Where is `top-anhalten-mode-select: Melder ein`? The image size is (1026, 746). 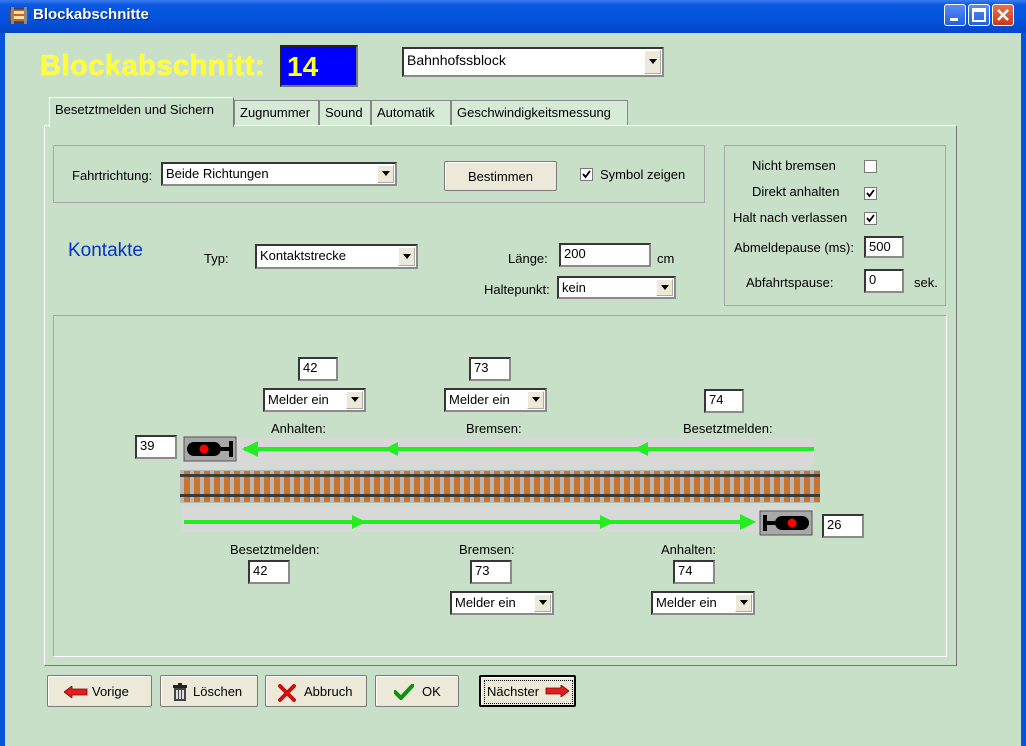
top-anhalten-mode-select: Melder ein is located at coordinates (314, 400).